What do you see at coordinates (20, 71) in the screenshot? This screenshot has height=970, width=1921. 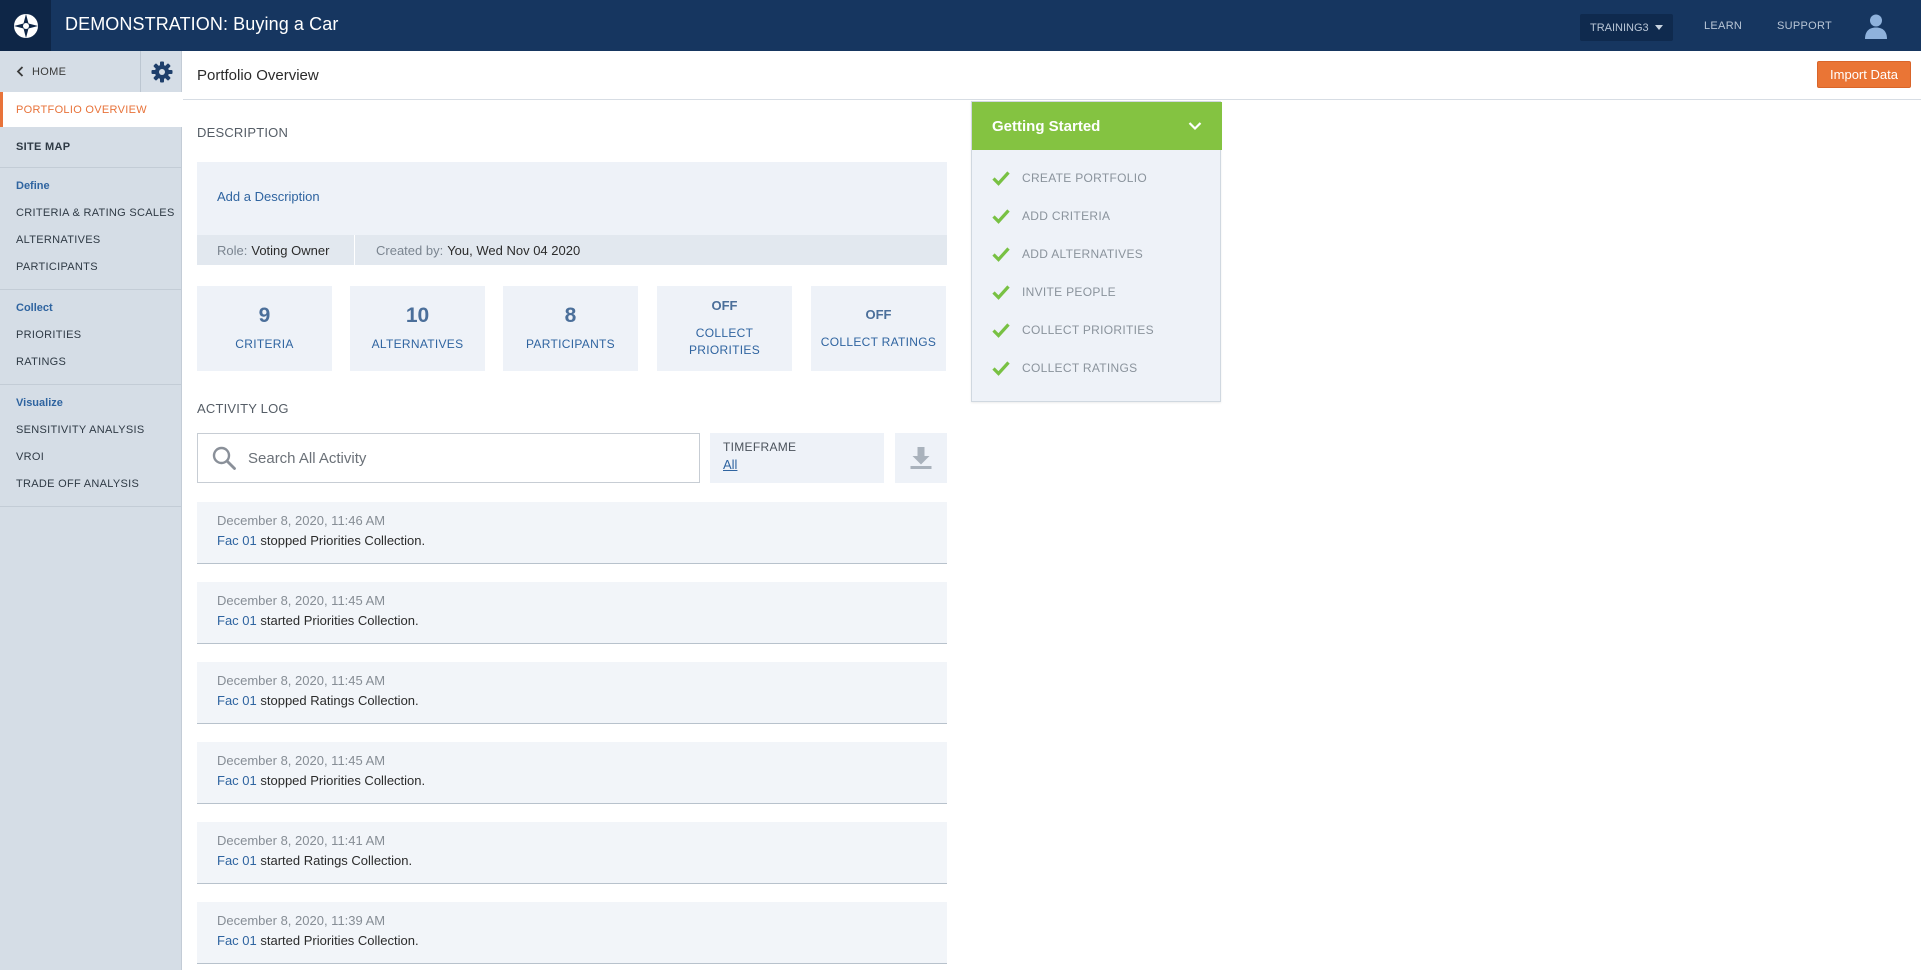 I see `chevron-left-icon` at bounding box center [20, 71].